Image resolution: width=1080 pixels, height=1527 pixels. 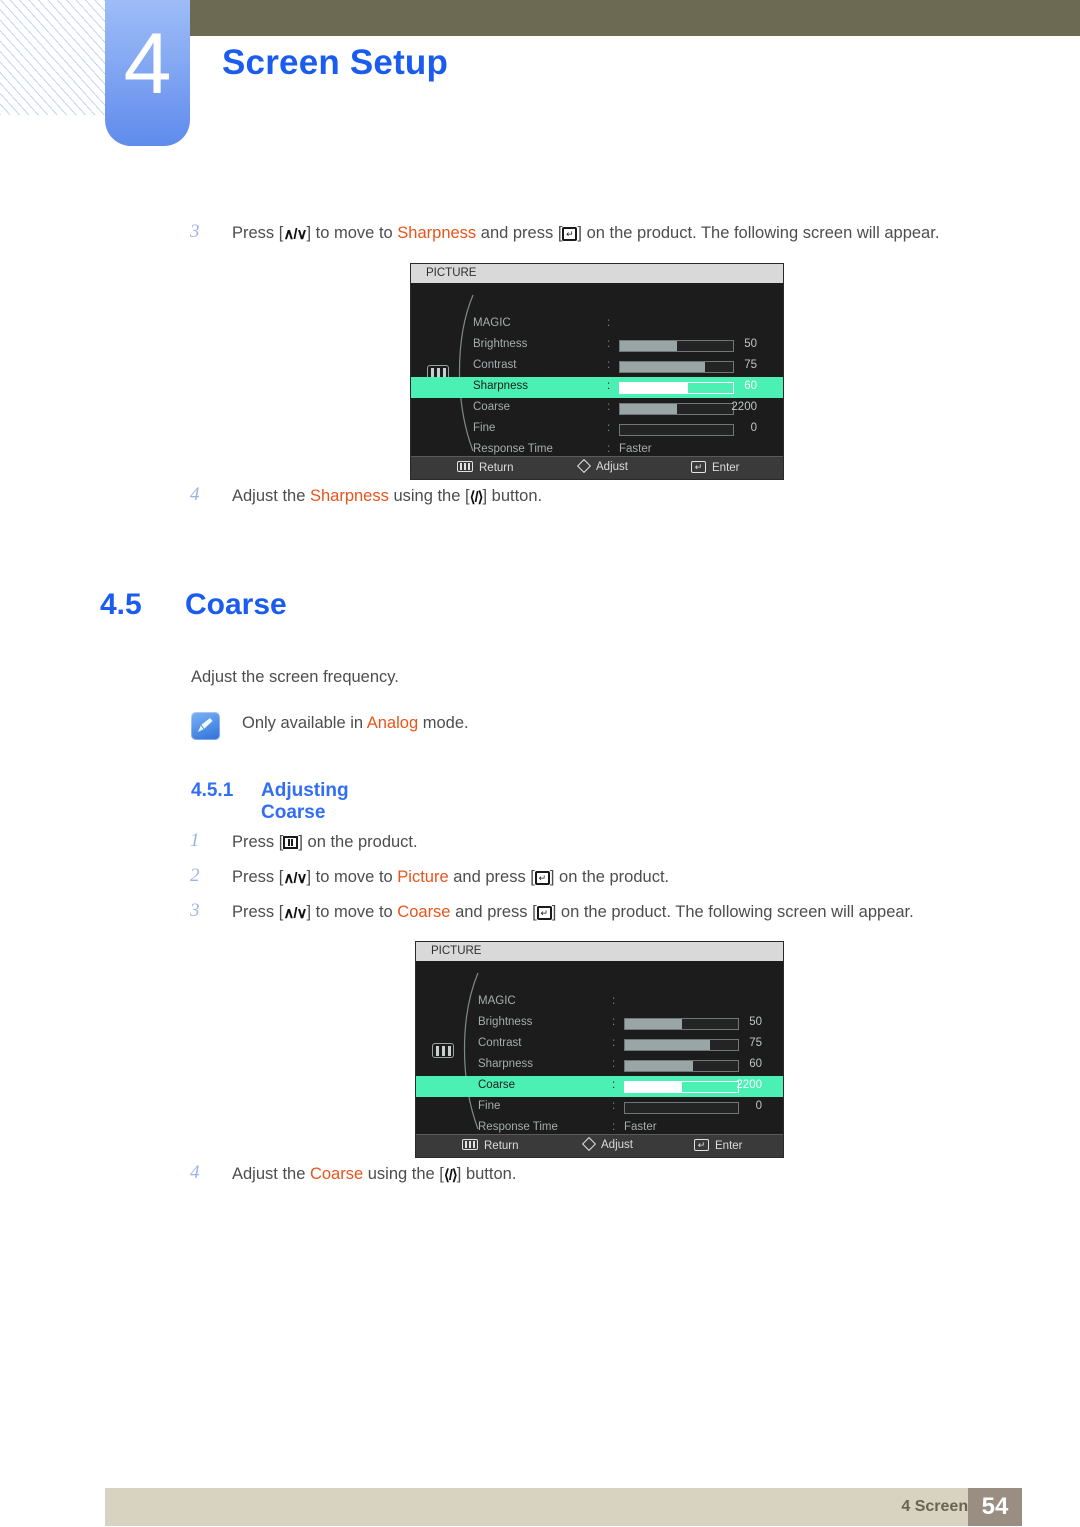 I want to click on subsection-title: Adjusting Coarse, so click(x=305, y=801).